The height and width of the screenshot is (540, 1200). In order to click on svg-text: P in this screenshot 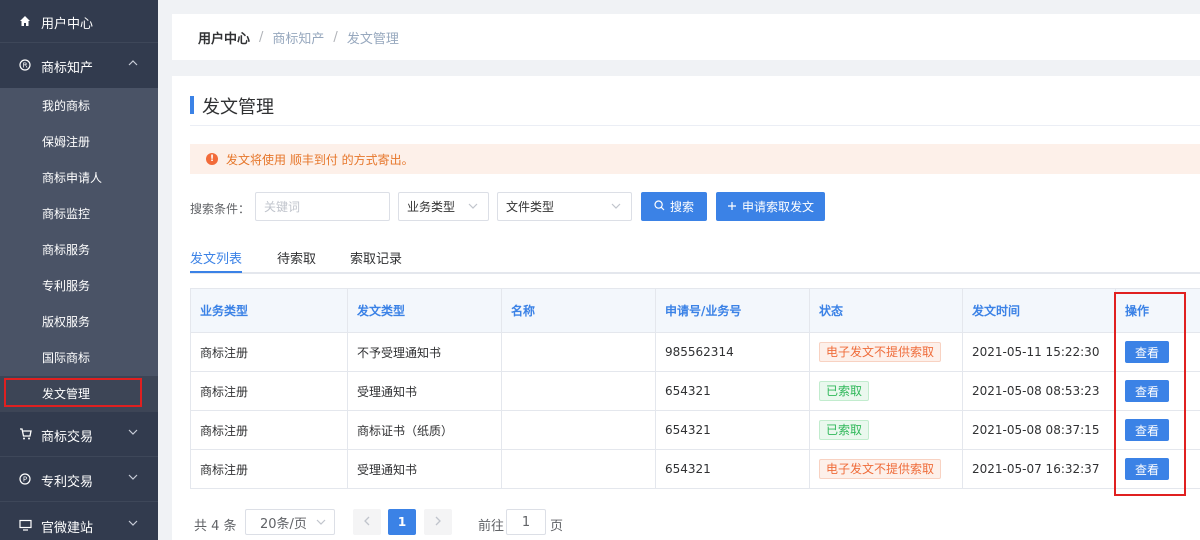, I will do `click(25, 479)`.